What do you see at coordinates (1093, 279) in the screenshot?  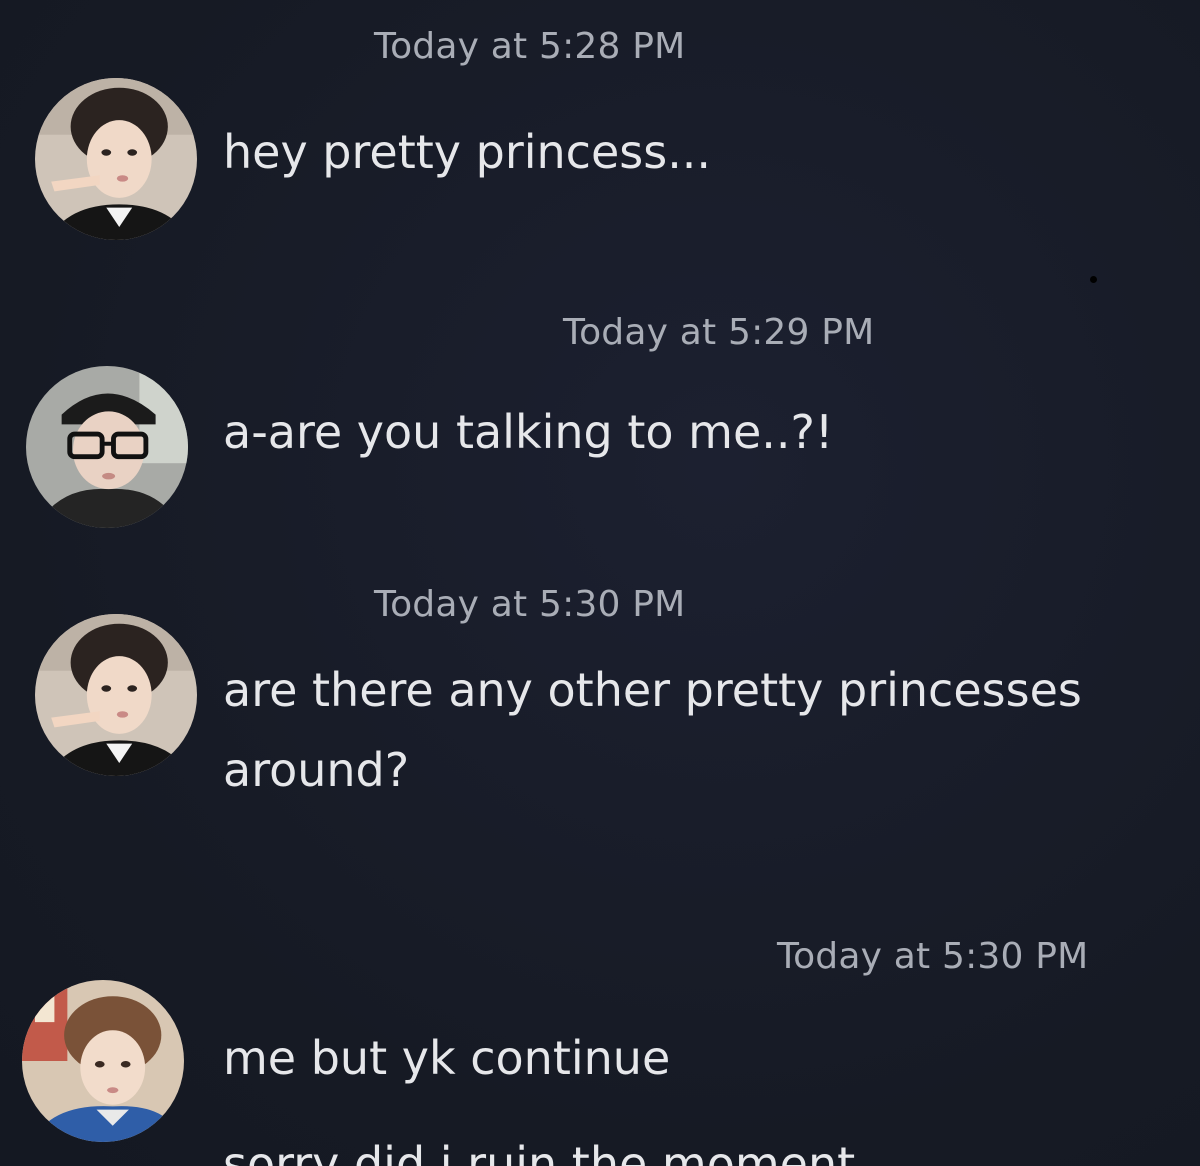 I see `stray-dot` at bounding box center [1093, 279].